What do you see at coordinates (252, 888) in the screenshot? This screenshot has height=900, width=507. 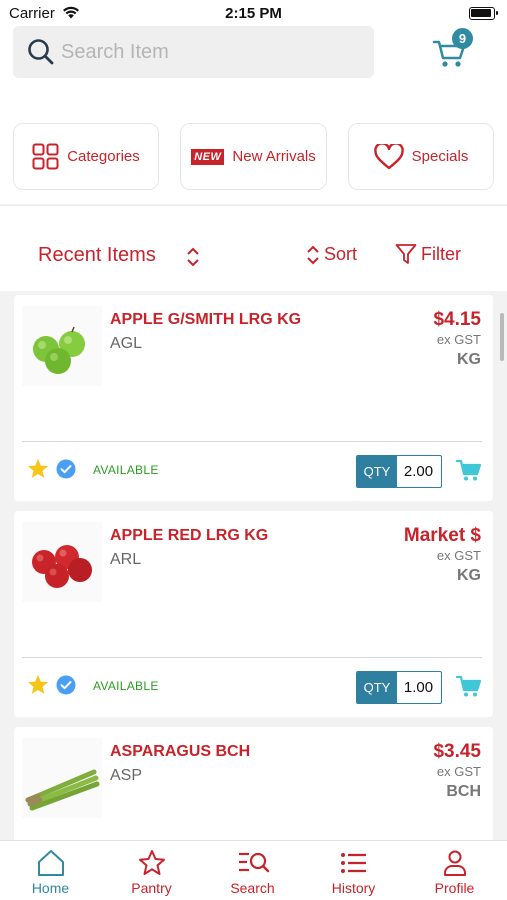 I see `tab-label: Search` at bounding box center [252, 888].